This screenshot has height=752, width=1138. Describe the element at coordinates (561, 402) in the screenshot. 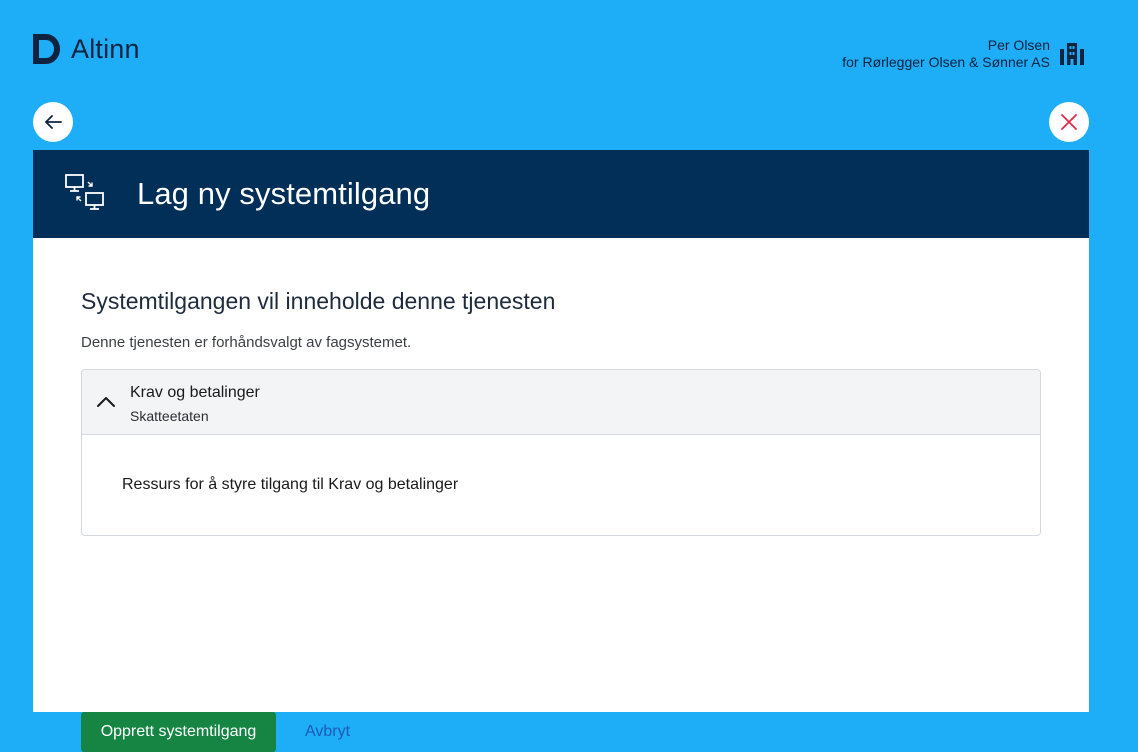

I see `accordion-header: Krav og betalinger Skatteetaten` at that location.